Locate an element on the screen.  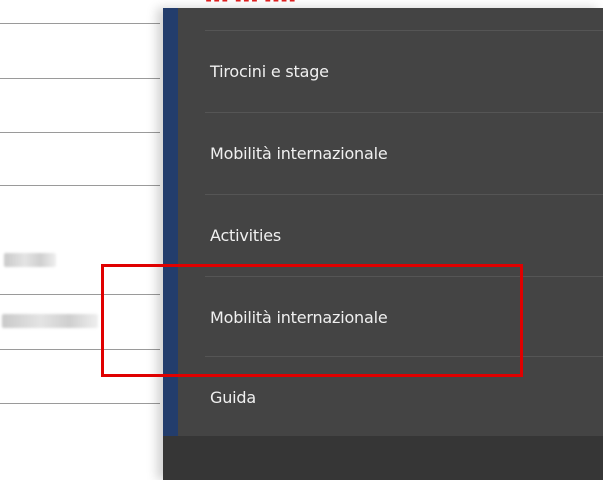
cut-off-red-text: ▮▮▮ ▮▮▮ ▮▮▮▮ is located at coordinates (260, 1).